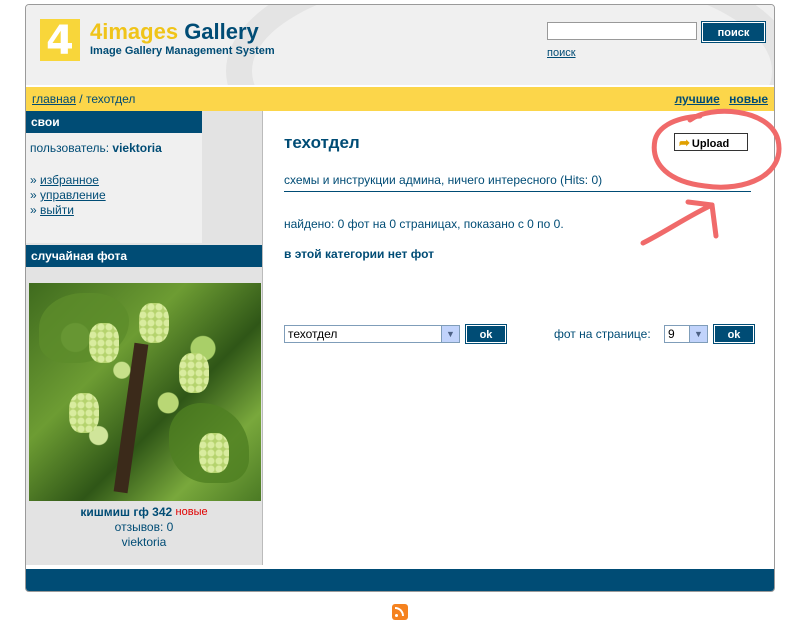  I want to click on top-links: лучшие новые, so click(718, 99).